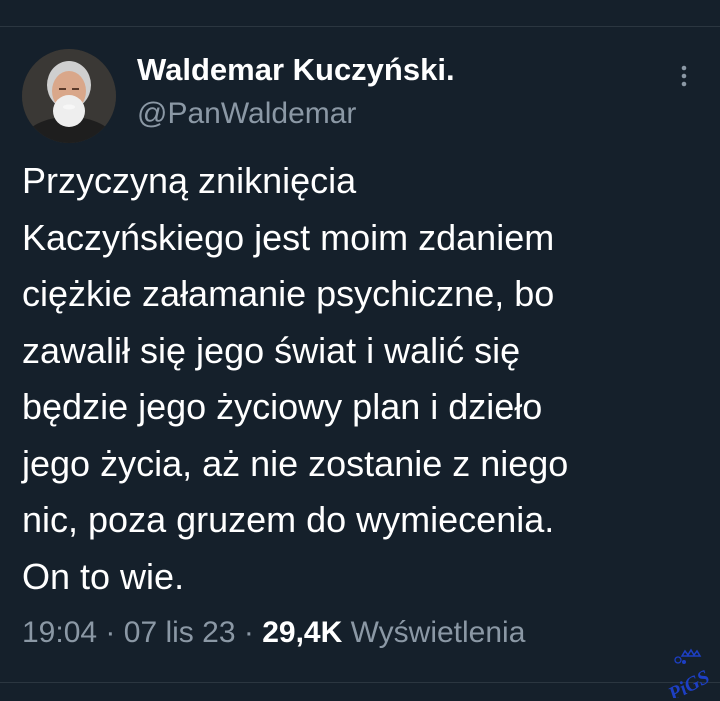 Image resolution: width=720 pixels, height=701 pixels. I want to click on more-options-button, so click(684, 76).